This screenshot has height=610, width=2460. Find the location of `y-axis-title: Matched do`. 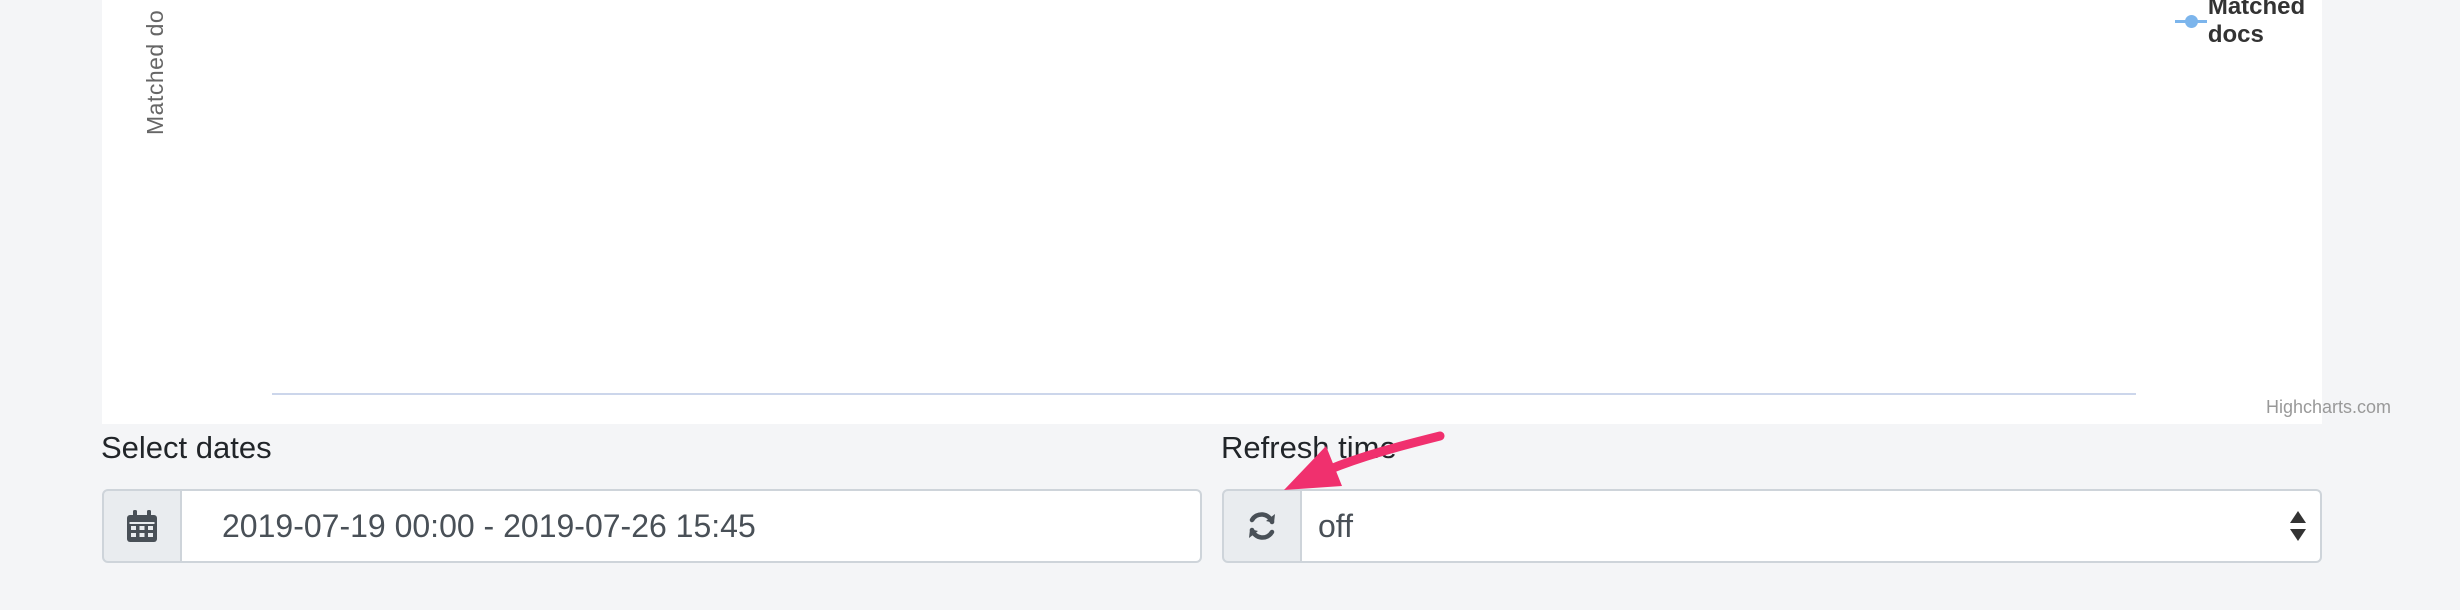

y-axis-title: Matched do is located at coordinates (155, 72).